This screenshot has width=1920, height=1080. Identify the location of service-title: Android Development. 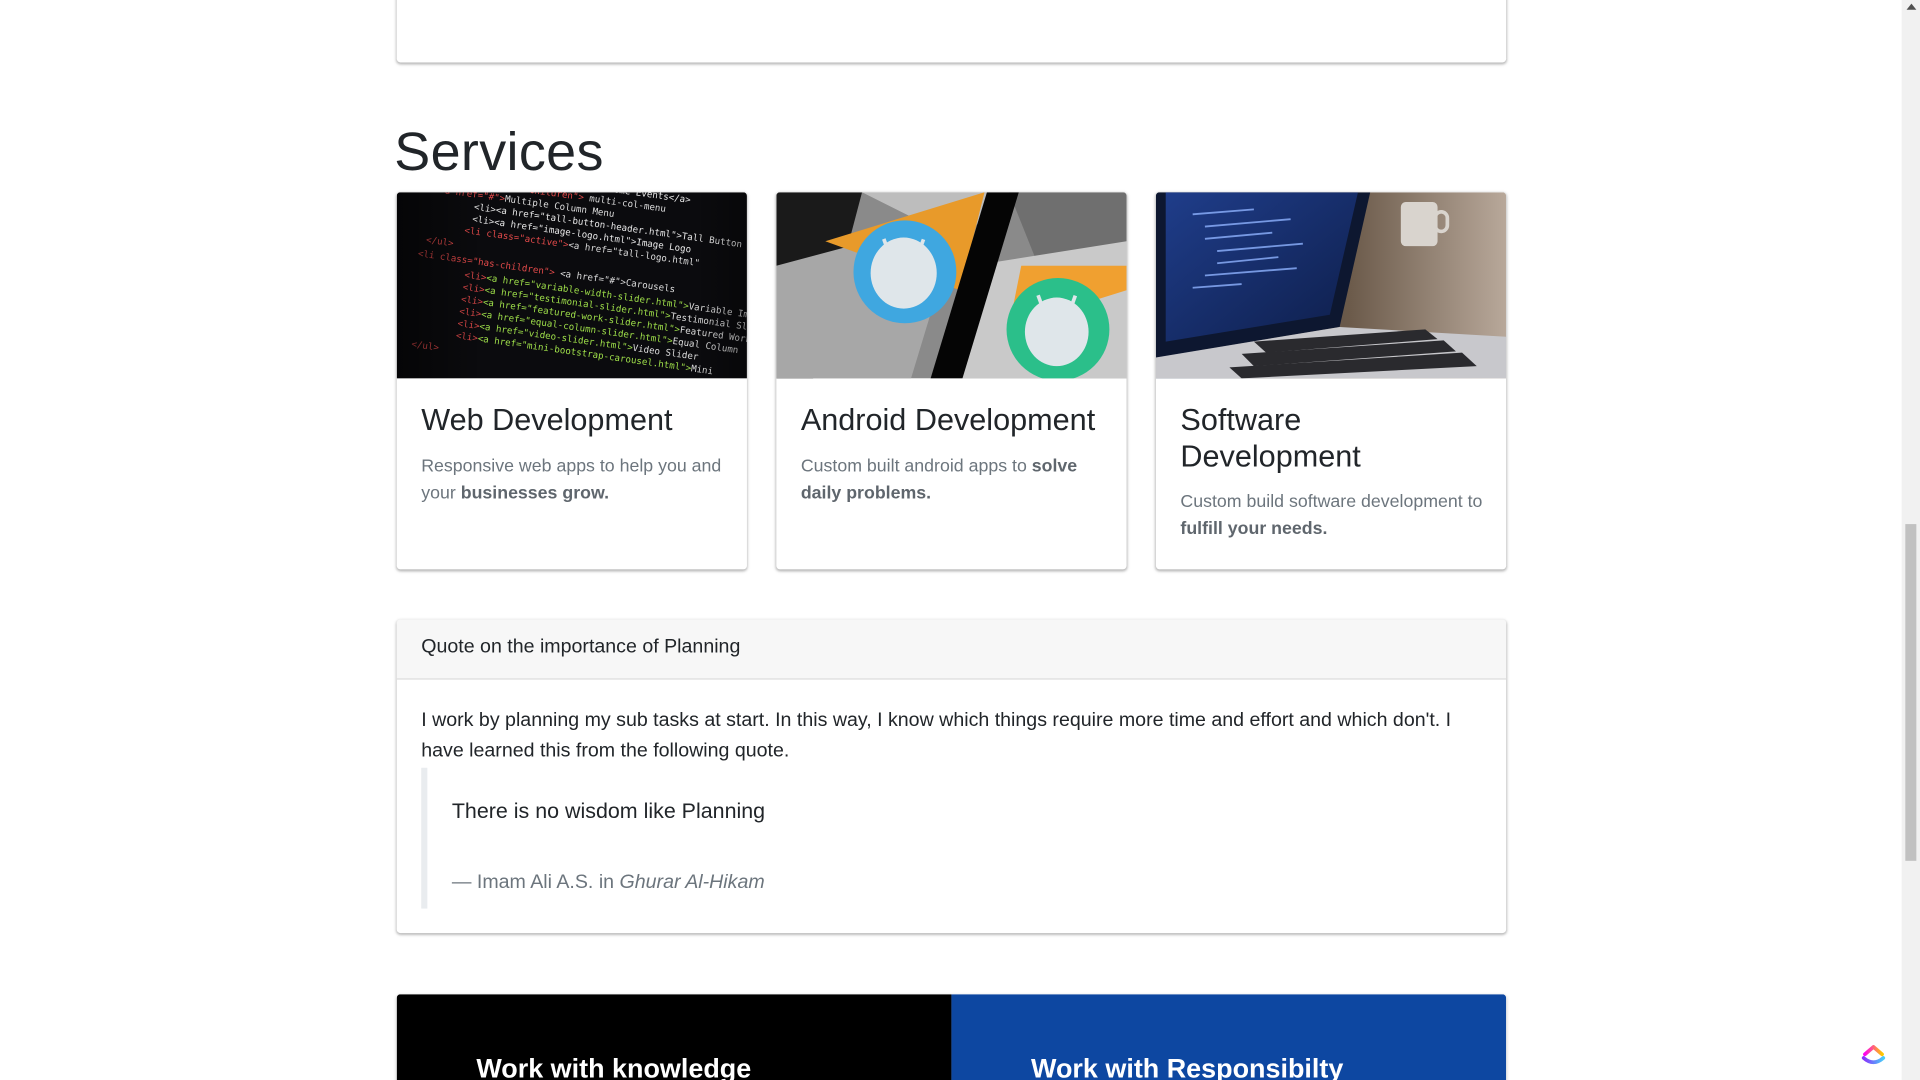
(948, 420).